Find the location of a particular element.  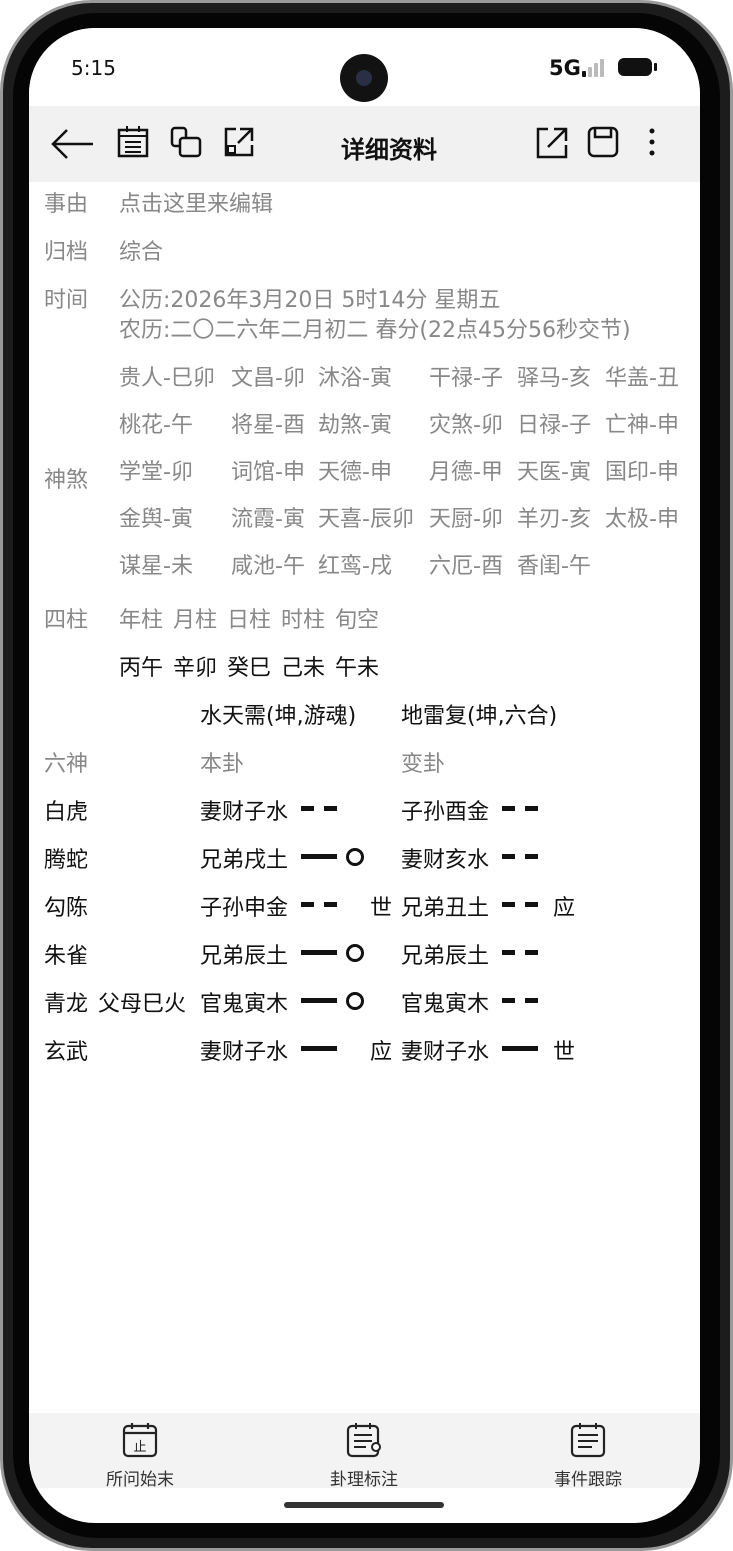

calendar-list-icon is located at coordinates (133, 142).